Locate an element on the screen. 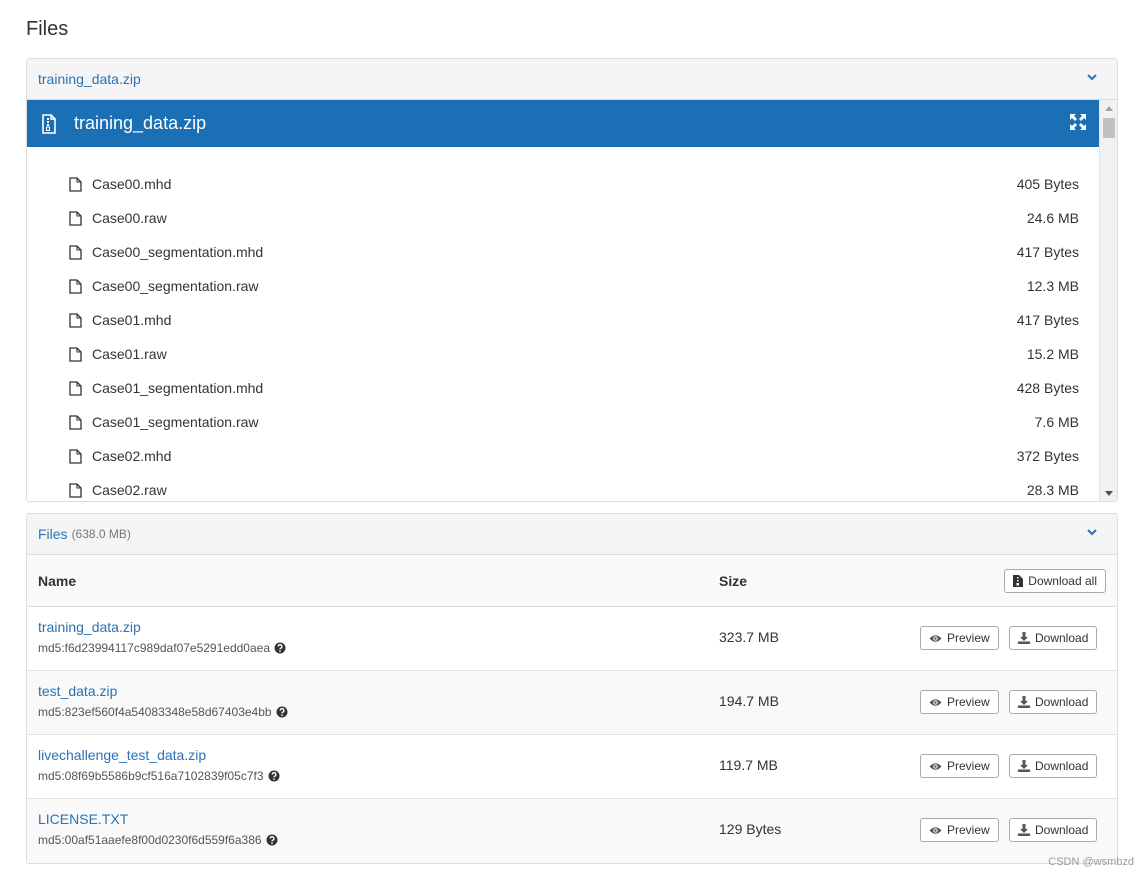  preview-panel-title: training_data.zip is located at coordinates (89, 79).